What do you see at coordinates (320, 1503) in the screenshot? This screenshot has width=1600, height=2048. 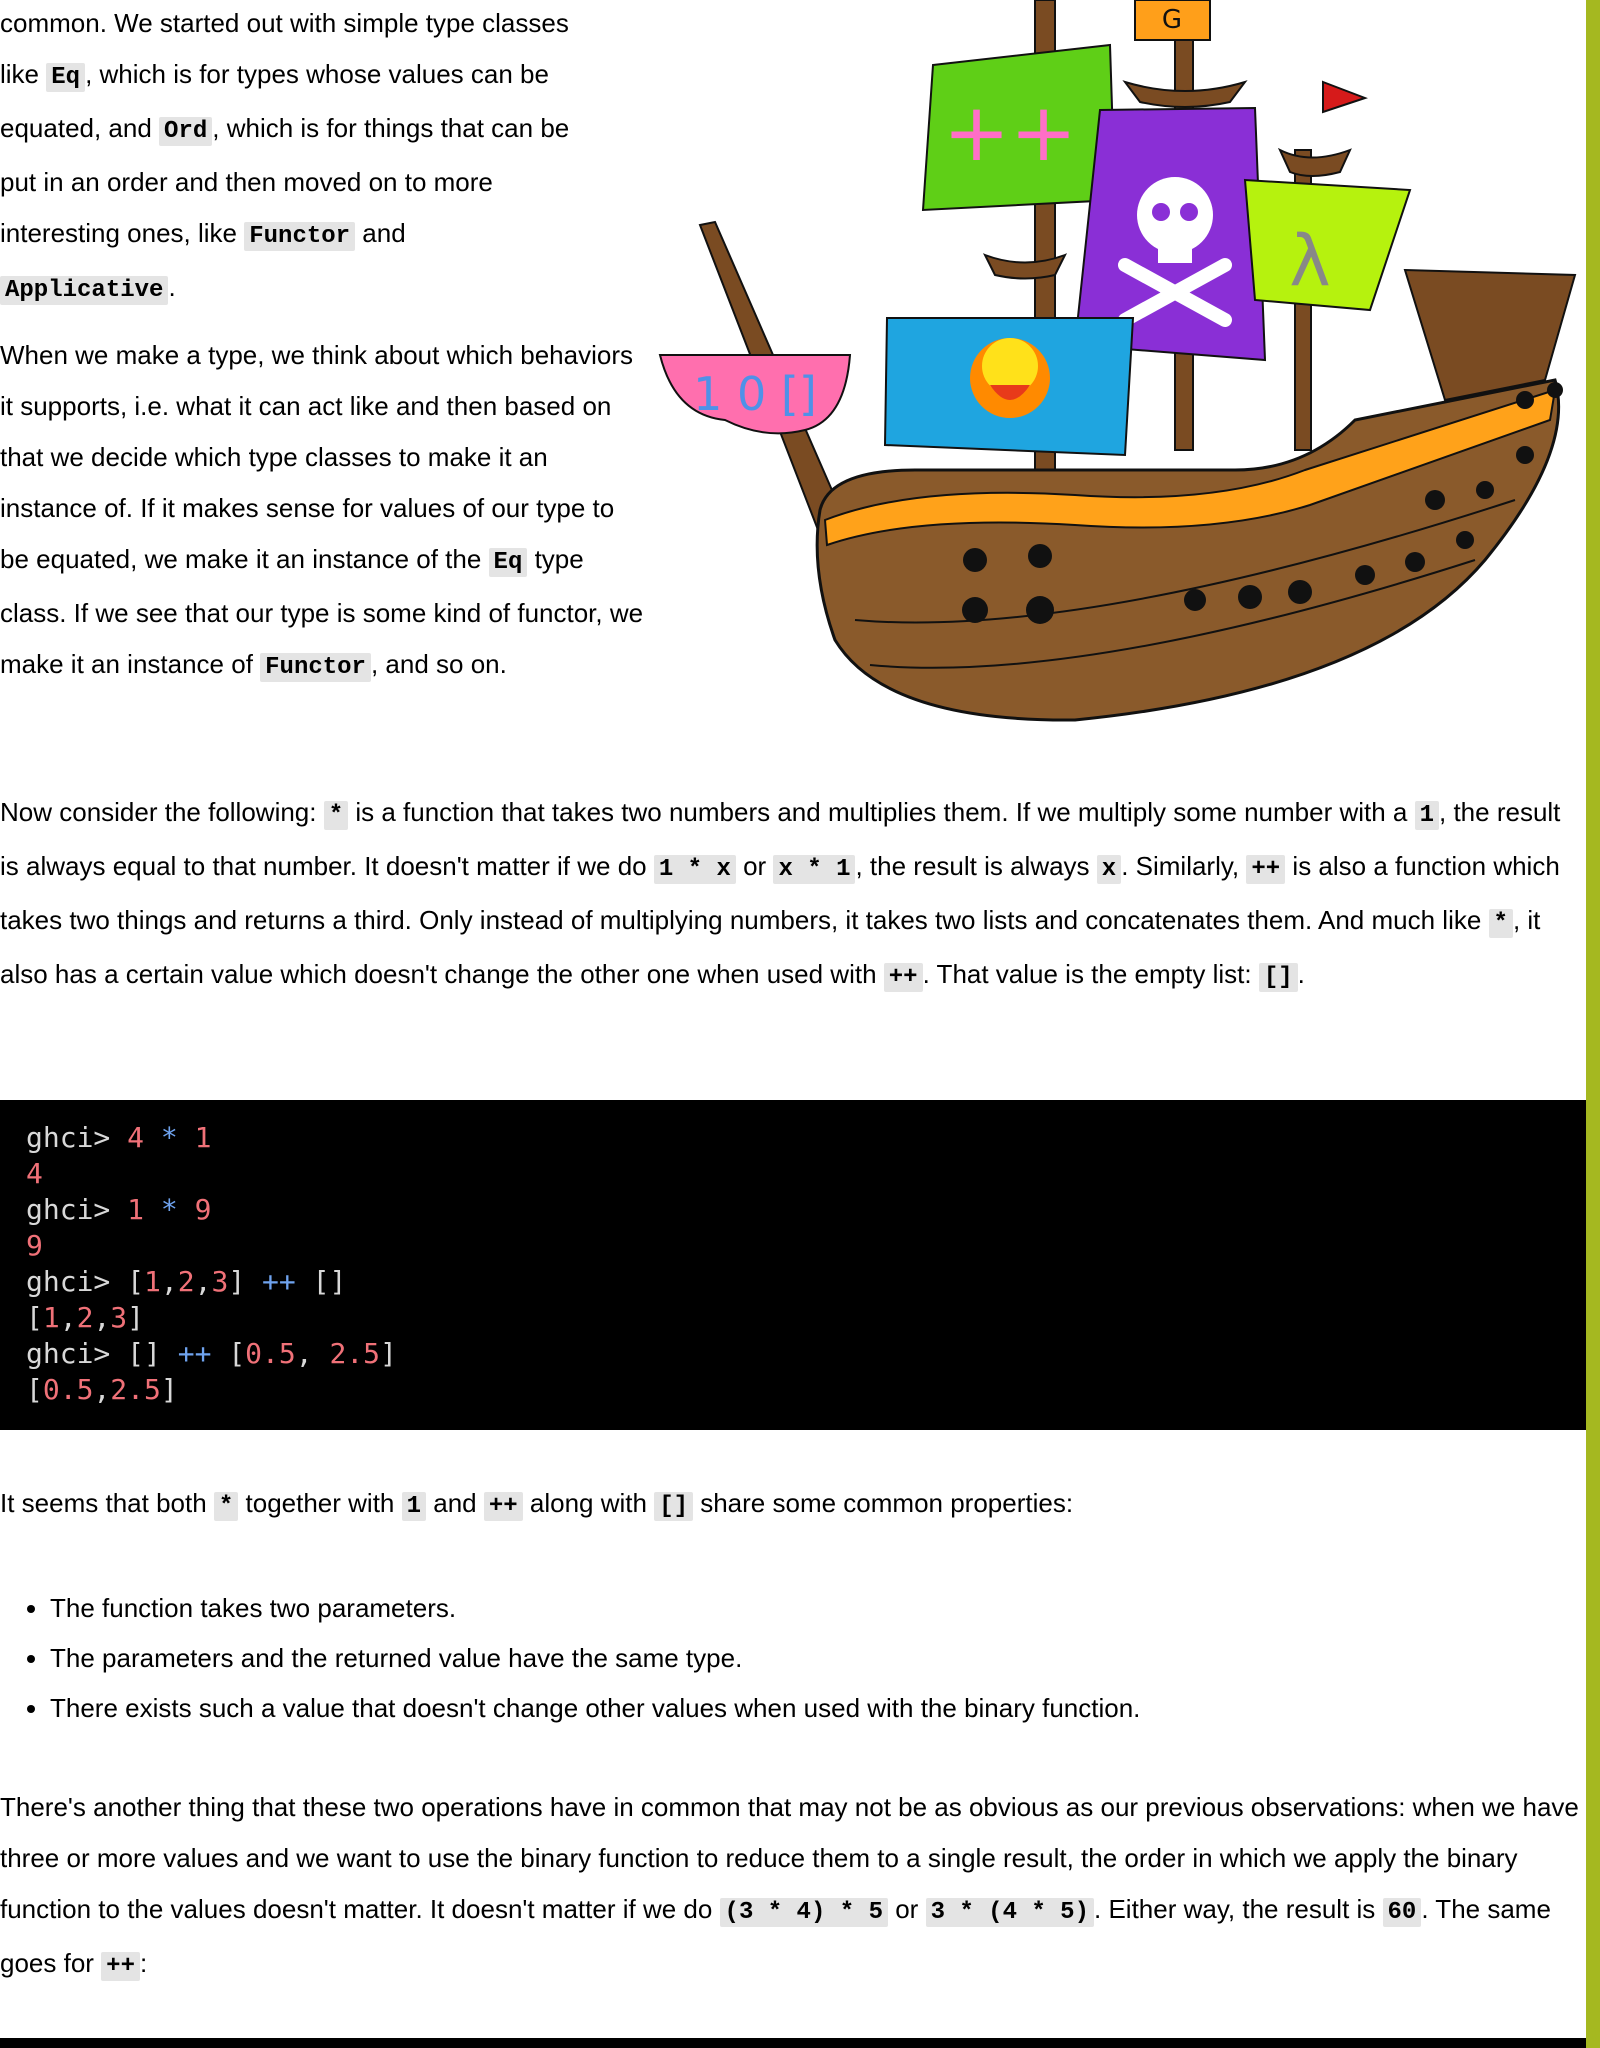 I see `text: together with` at bounding box center [320, 1503].